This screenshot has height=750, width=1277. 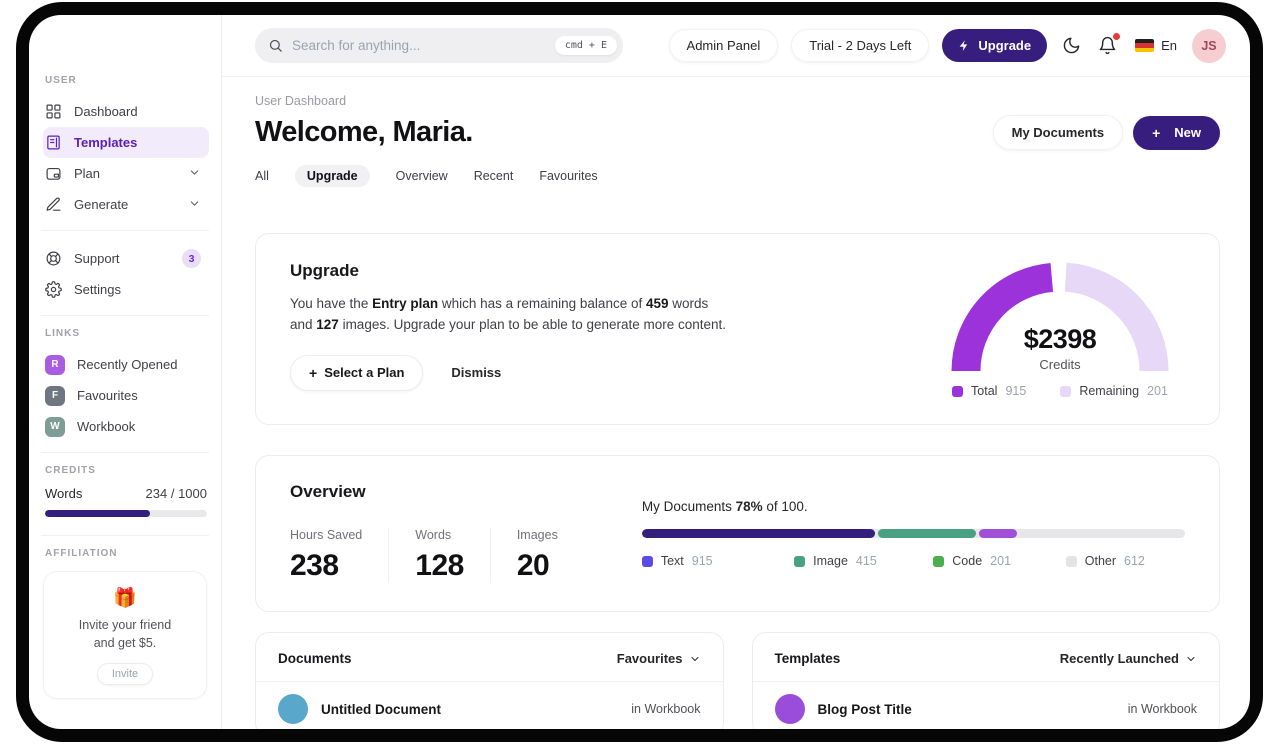 What do you see at coordinates (126, 493) in the screenshot?
I see `credits-usage: Words 234 / 1000` at bounding box center [126, 493].